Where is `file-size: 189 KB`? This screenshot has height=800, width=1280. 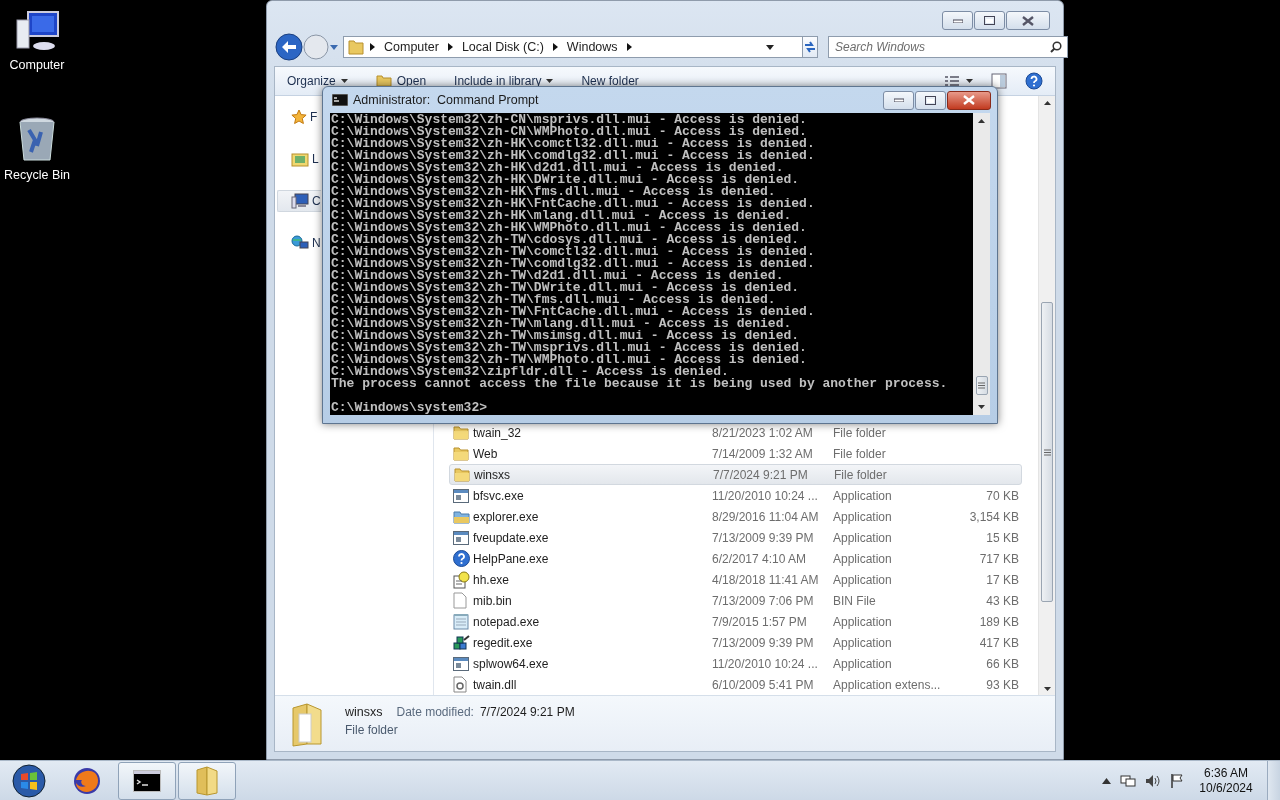 file-size: 189 KB is located at coordinates (998, 621).